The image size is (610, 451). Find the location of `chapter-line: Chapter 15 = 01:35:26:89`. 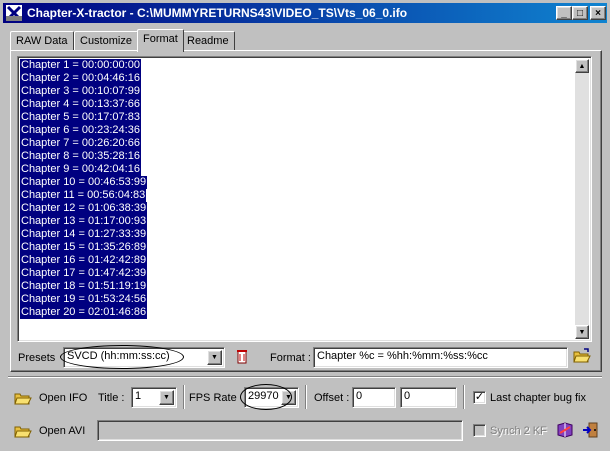

chapter-line: Chapter 15 = 01:35:26:89 is located at coordinates (84, 247).